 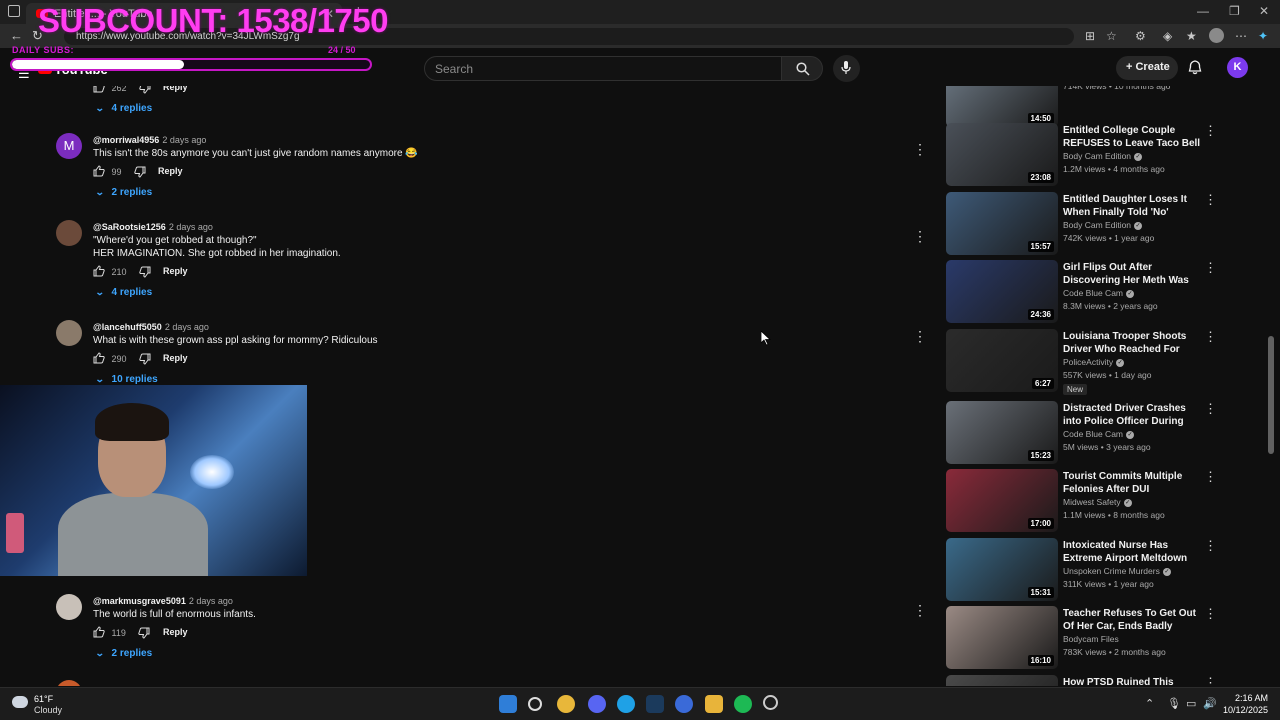 I want to click on scrollbar-thumb, so click(x=1271, y=395).